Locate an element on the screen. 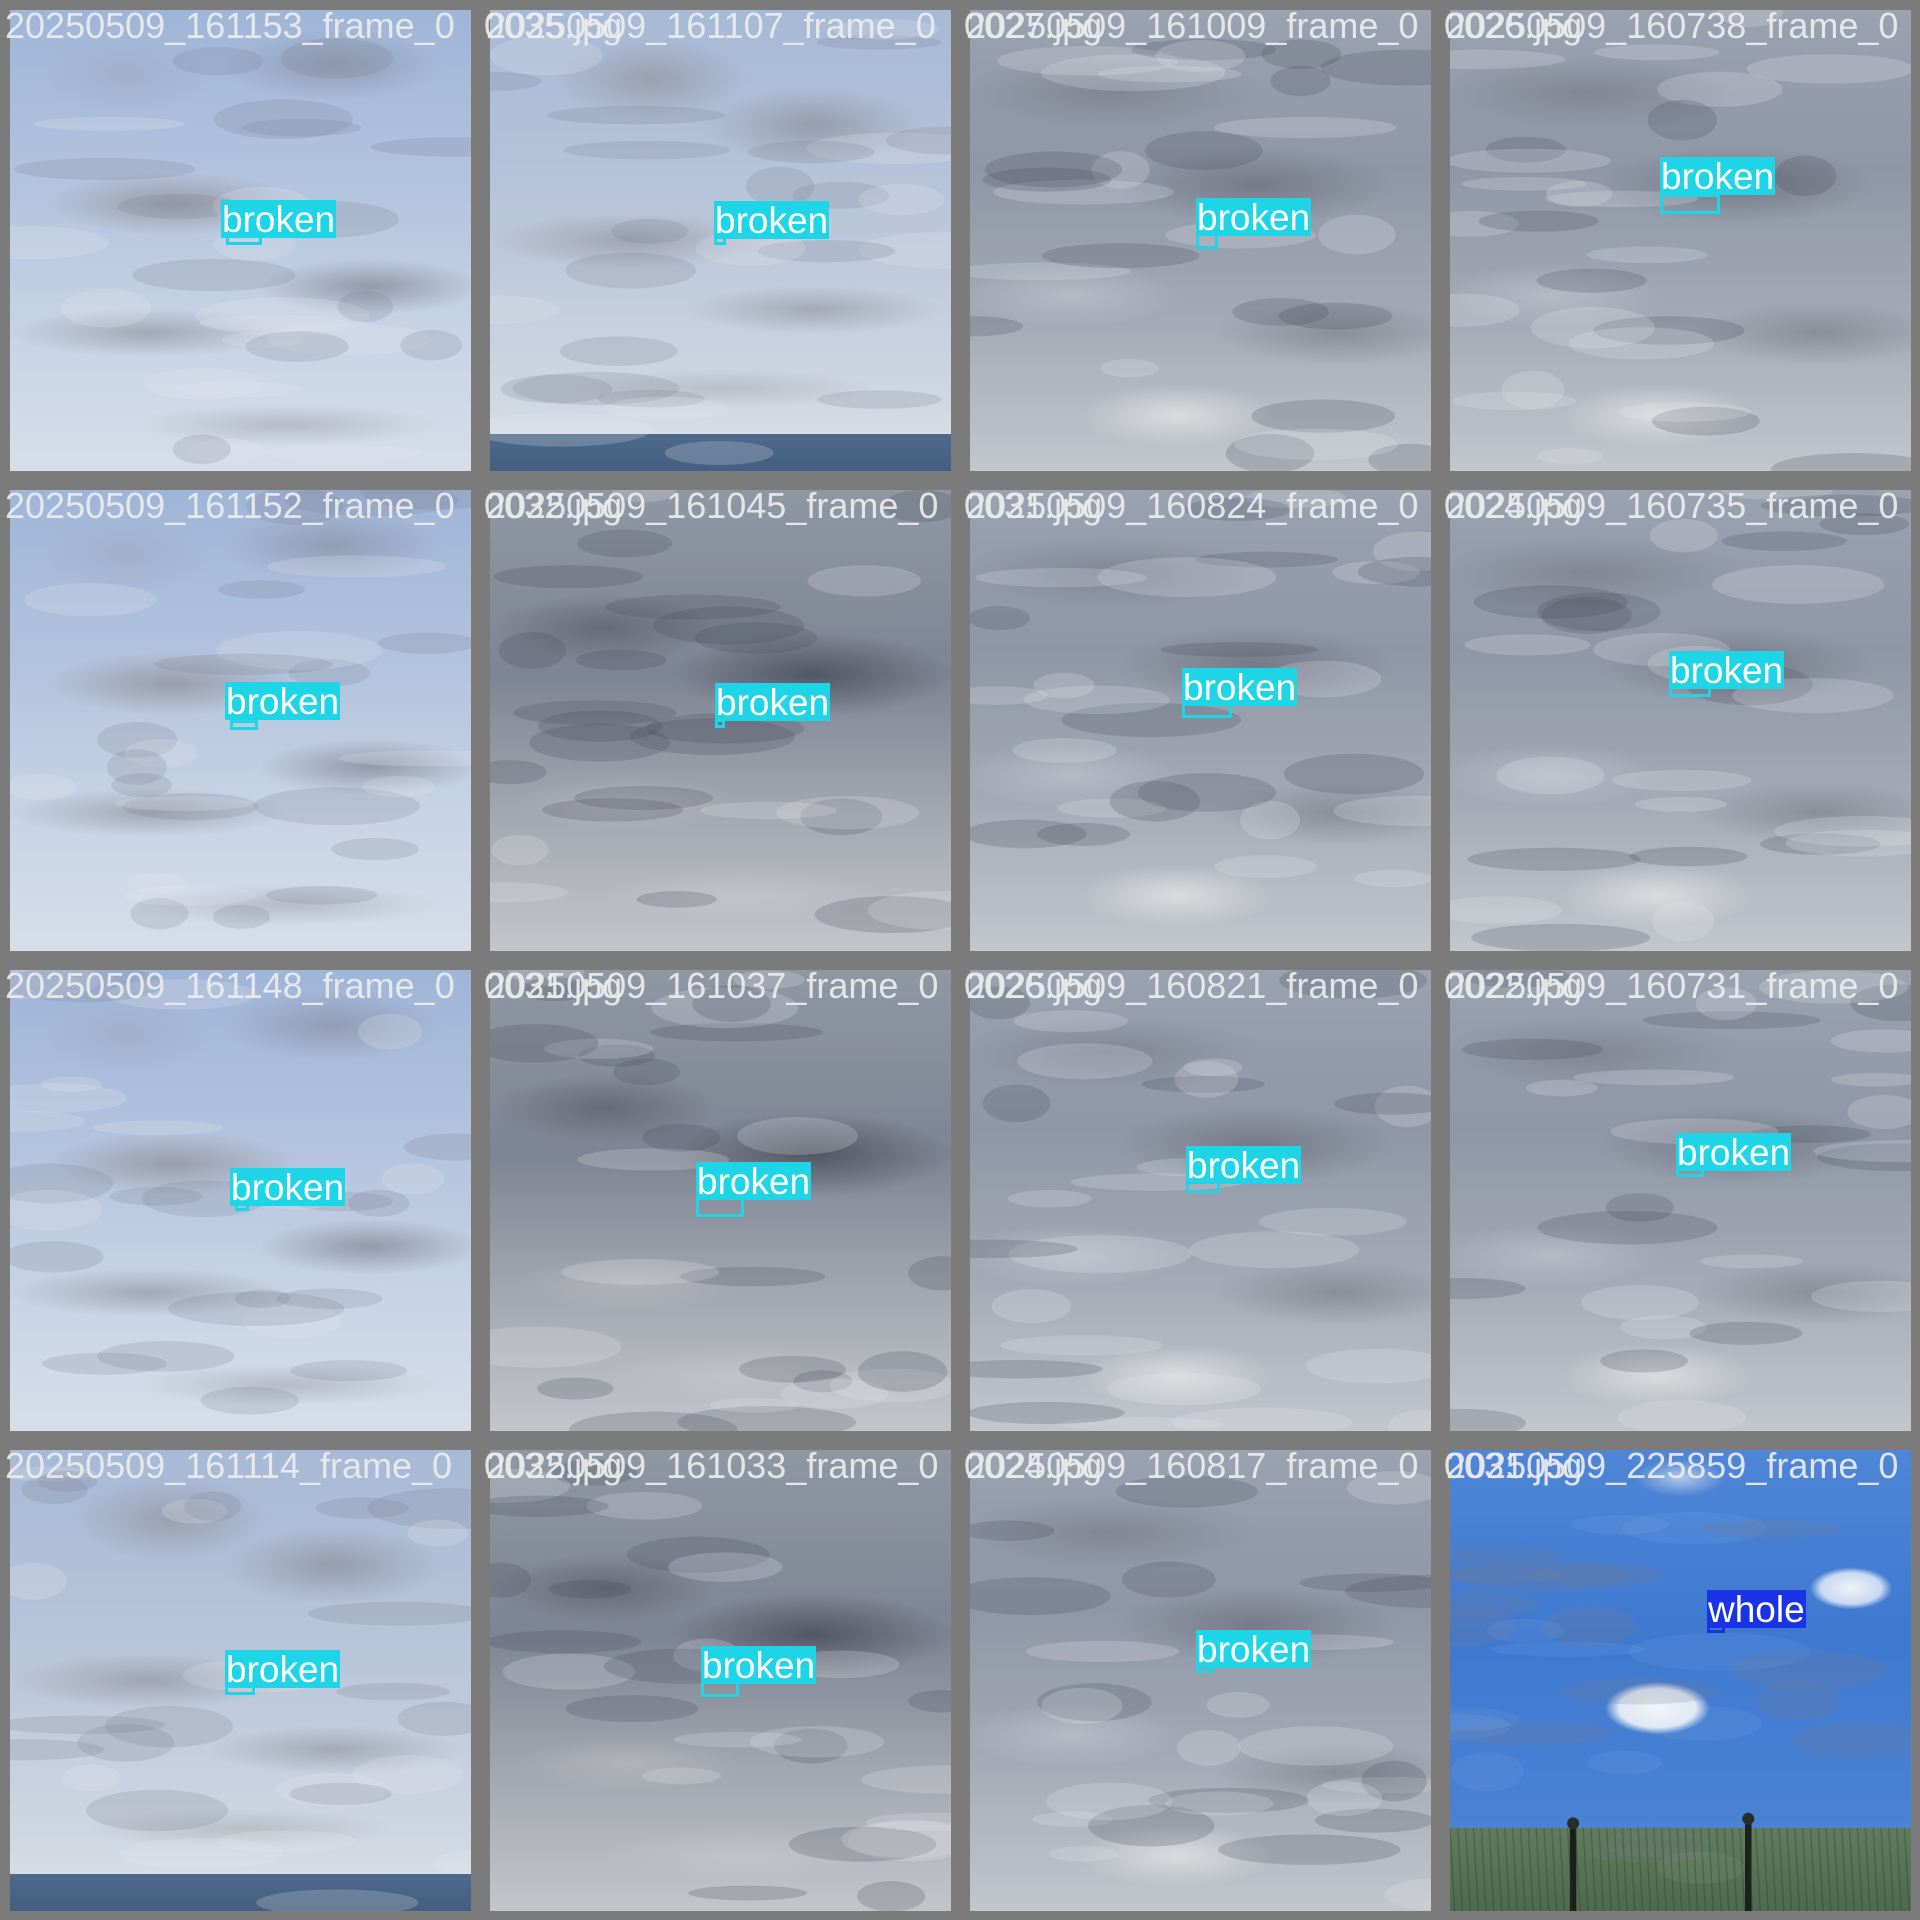 The width and height of the screenshot is (1920, 1920). detection-box is located at coordinates (1690, 204).